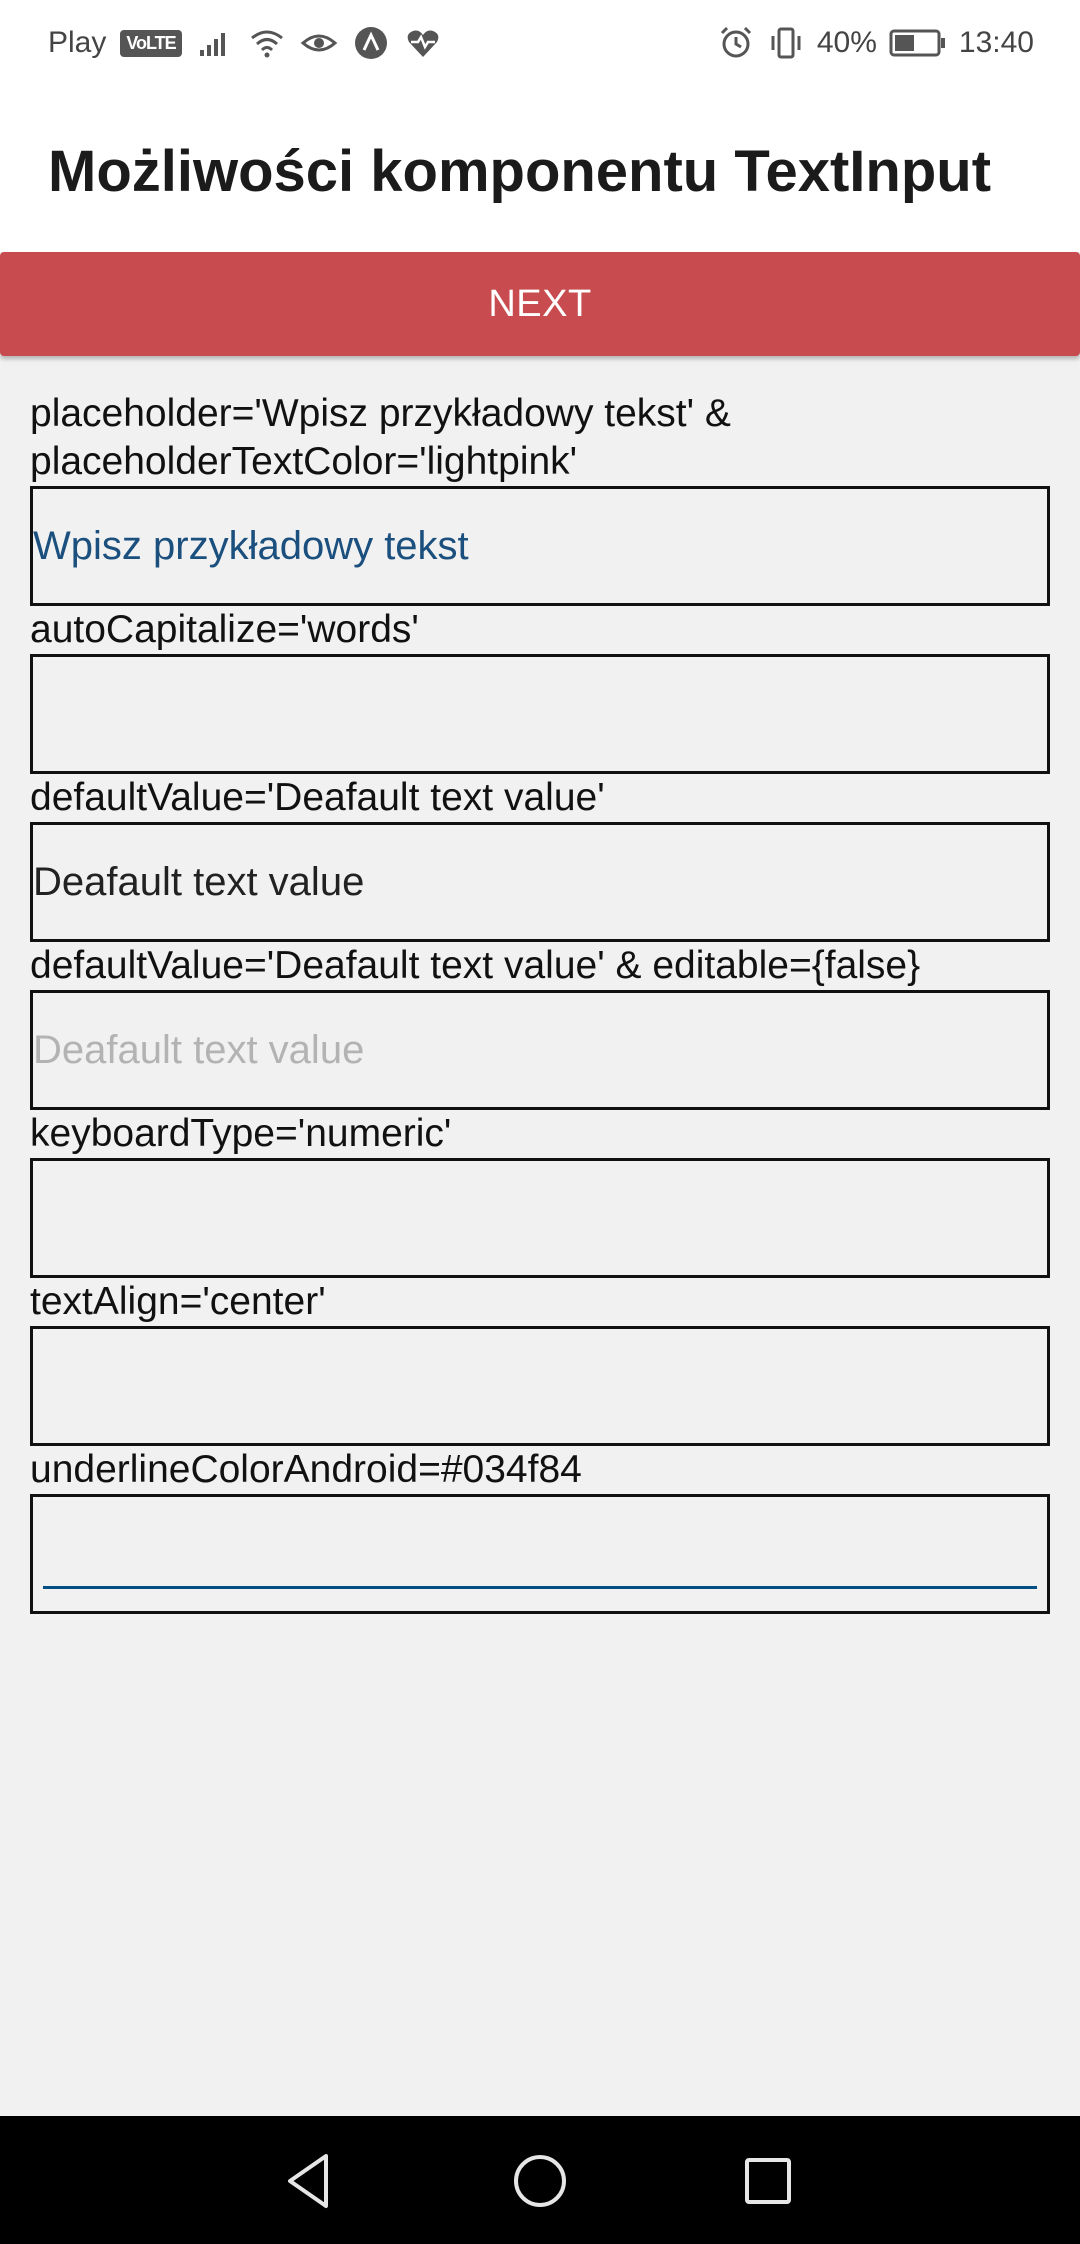 The width and height of the screenshot is (1080, 2244). I want to click on input-underline, so click(540, 1587).